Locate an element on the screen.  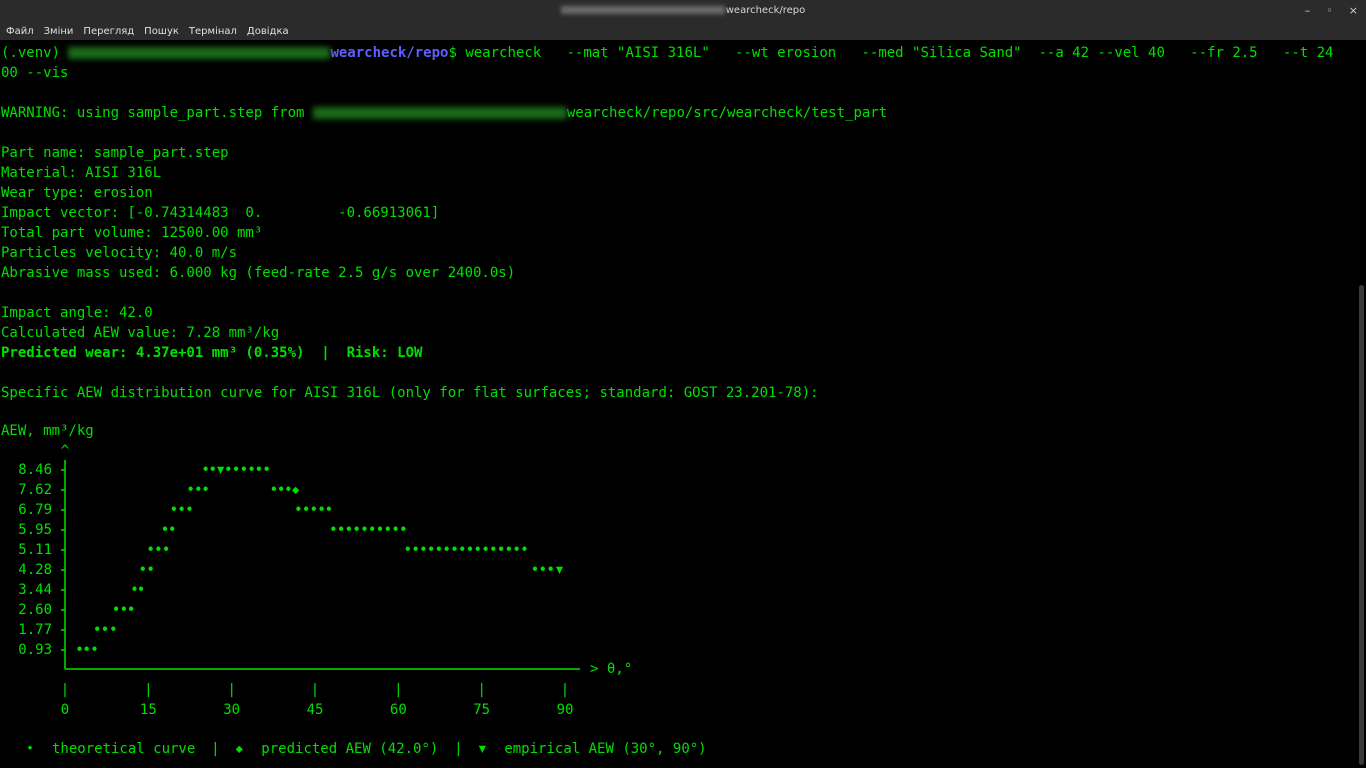
menu-view: Перегляд is located at coordinates (108, 31).